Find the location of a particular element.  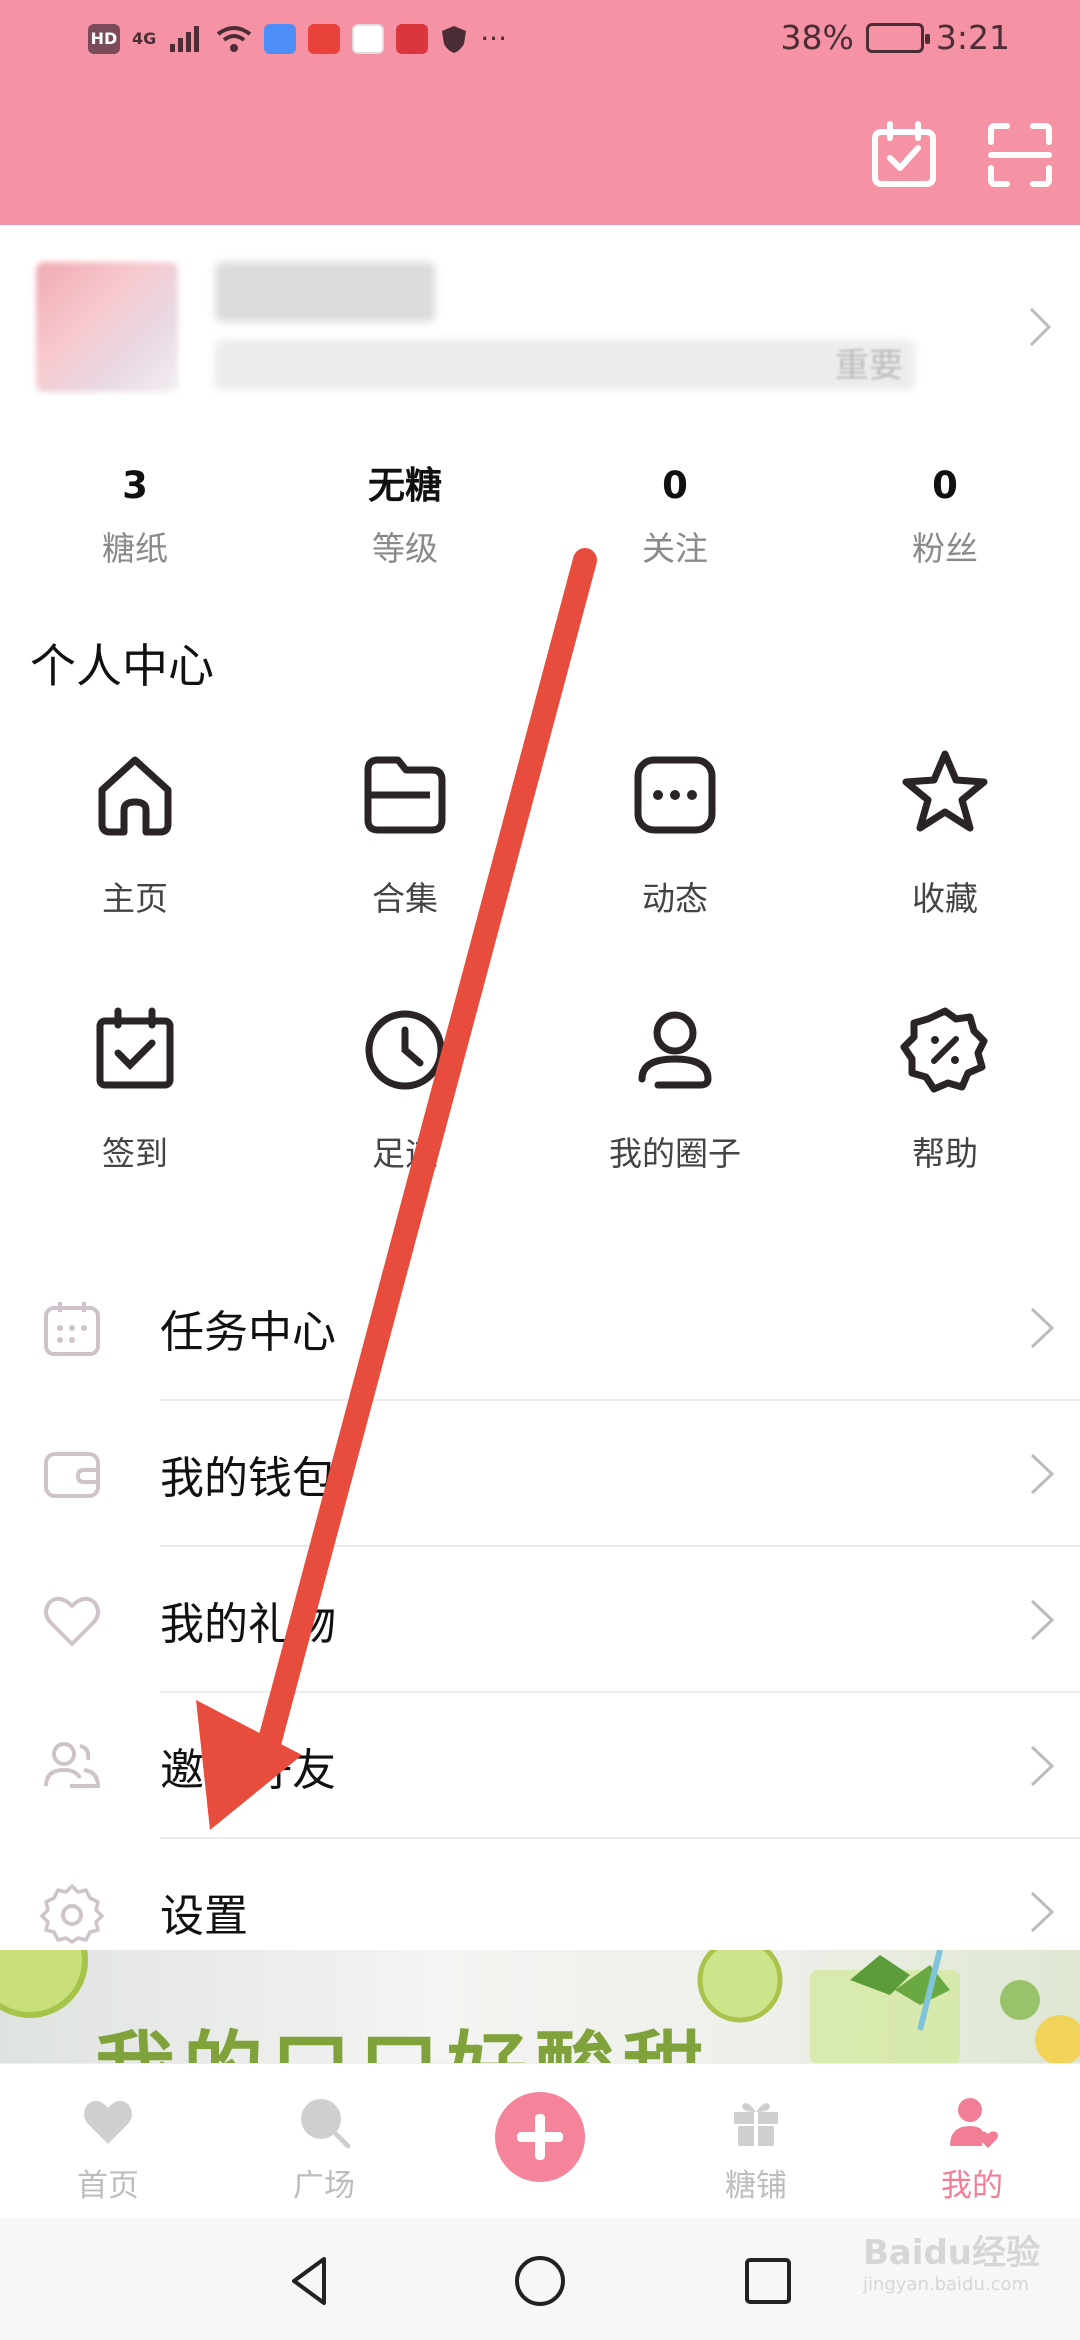

drink-illustration-icon is located at coordinates (888, 2007).